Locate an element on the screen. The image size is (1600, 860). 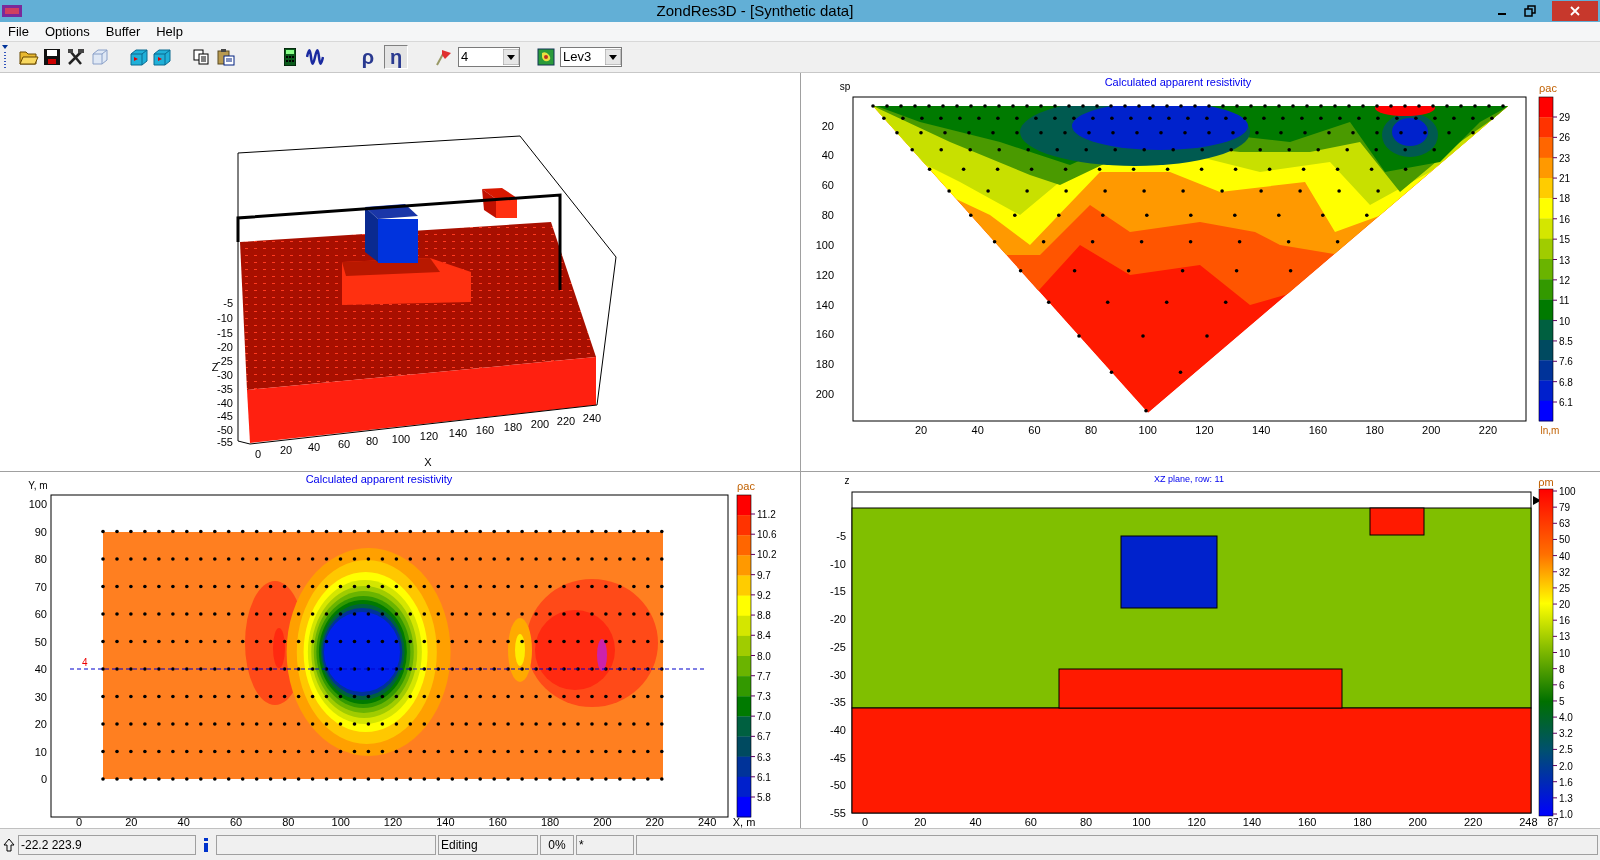
profile-select: 4 is located at coordinates (489, 57).